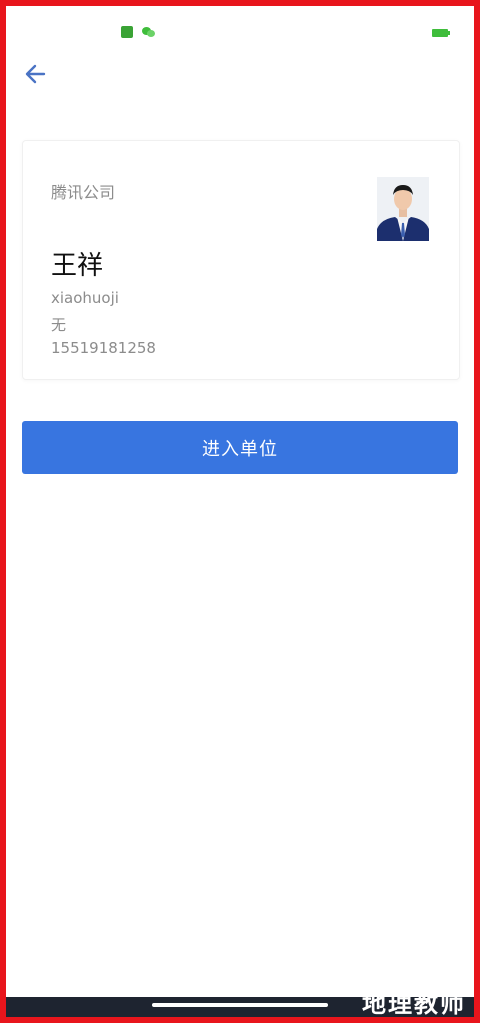 This screenshot has width=480, height=1023. Describe the element at coordinates (85, 298) in the screenshot. I see `username-text: xiaohuoji` at that location.